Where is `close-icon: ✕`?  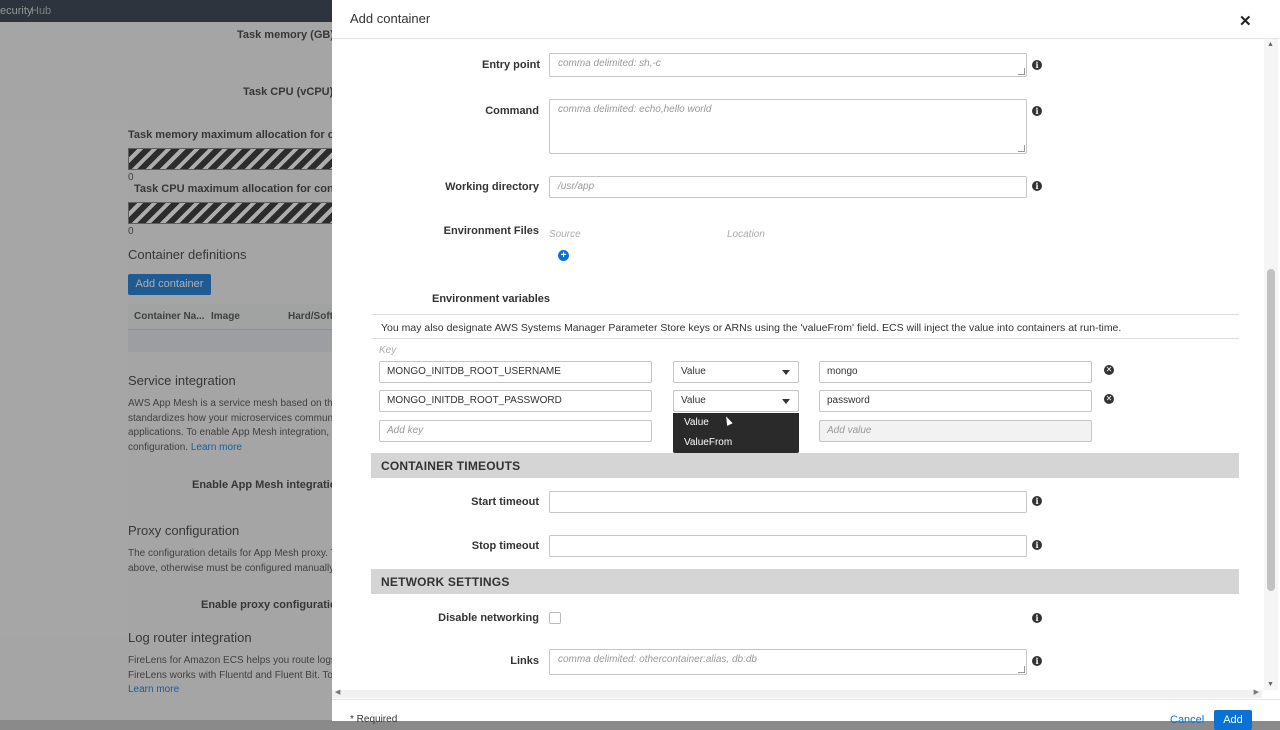
close-icon: ✕ is located at coordinates (1245, 21).